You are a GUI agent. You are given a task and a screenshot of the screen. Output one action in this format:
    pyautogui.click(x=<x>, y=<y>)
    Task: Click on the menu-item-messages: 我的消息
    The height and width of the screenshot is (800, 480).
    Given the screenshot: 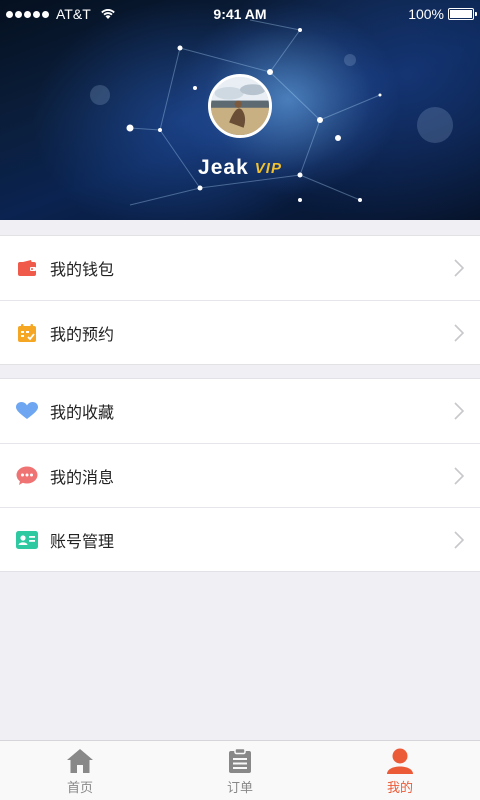 What is the action you would take?
    pyautogui.click(x=240, y=475)
    